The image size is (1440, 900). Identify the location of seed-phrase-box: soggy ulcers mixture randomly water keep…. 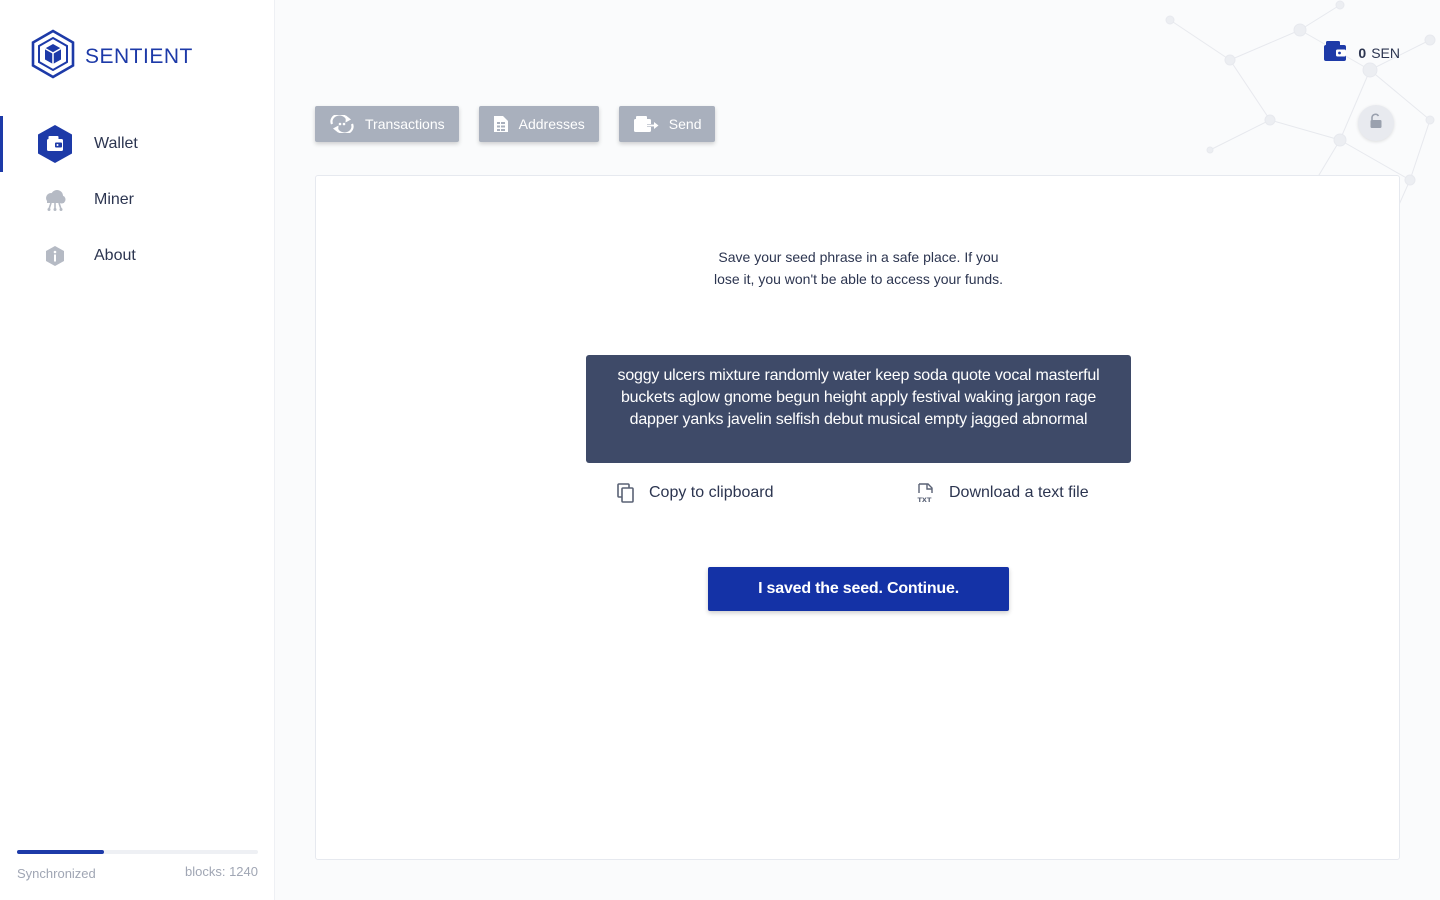
(858, 409).